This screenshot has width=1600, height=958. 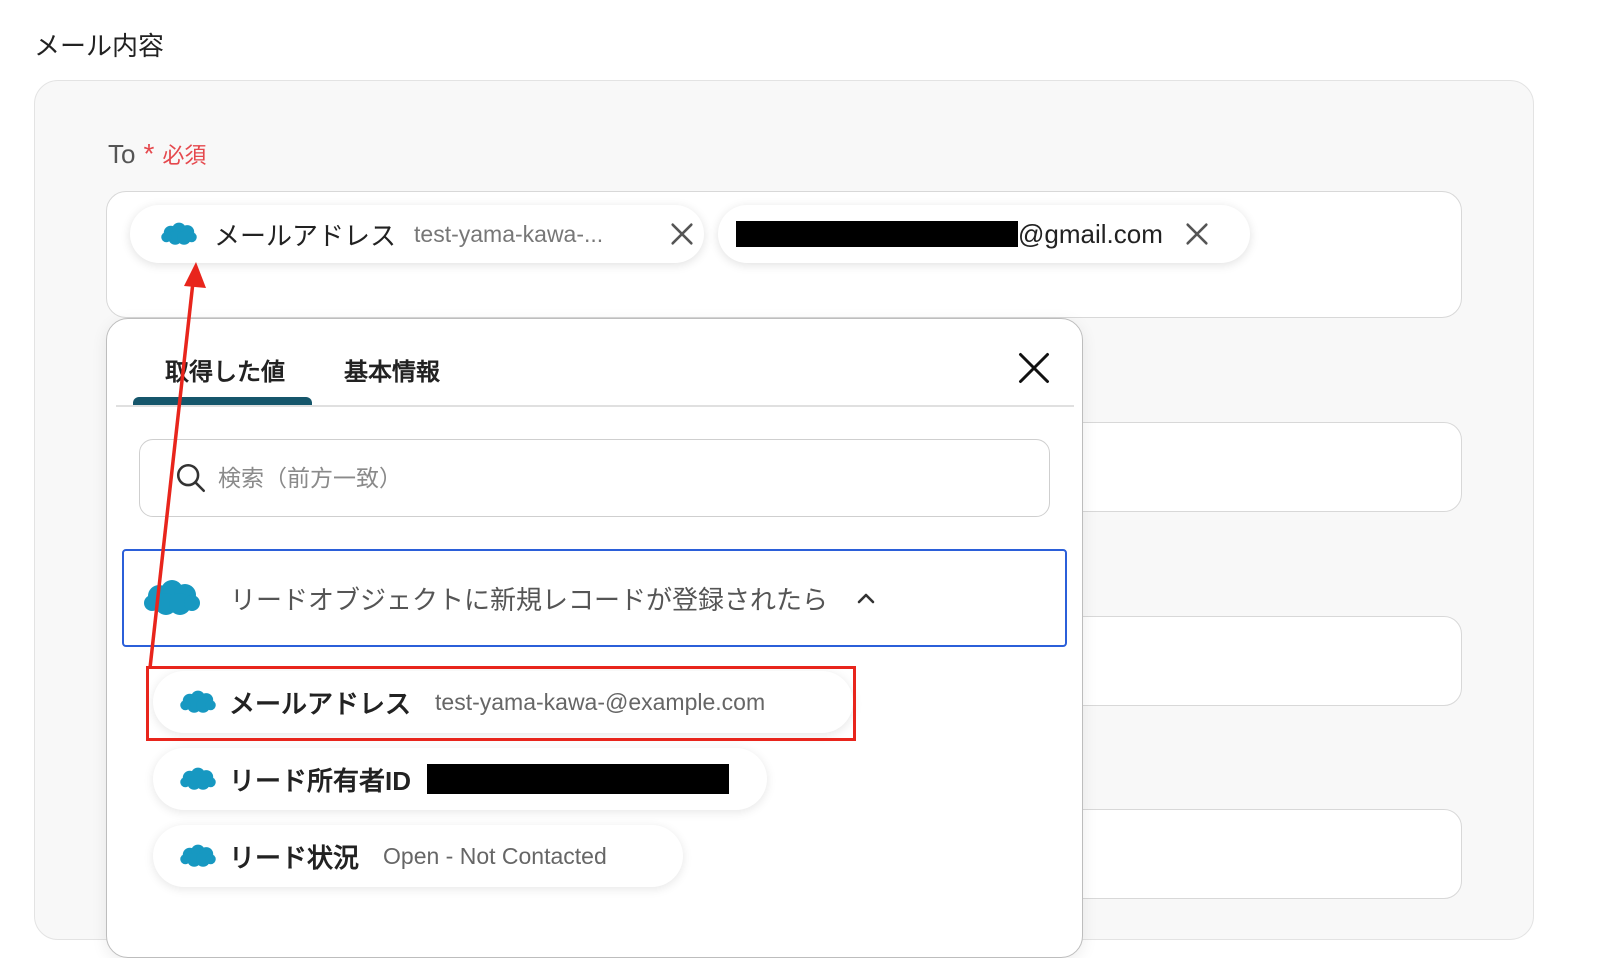 I want to click on to-chip-gmail: @gmail.com, so click(x=984, y=234).